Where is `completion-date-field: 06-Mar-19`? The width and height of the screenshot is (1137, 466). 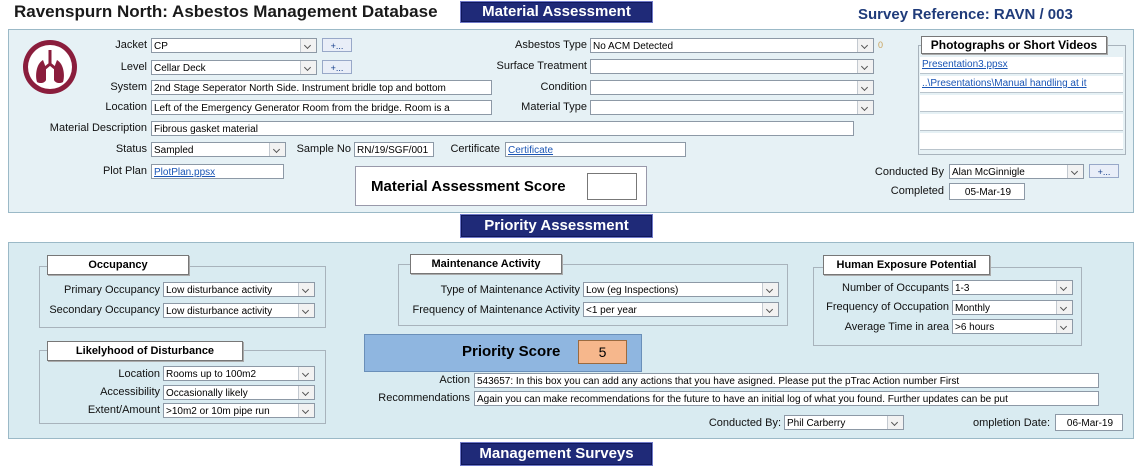
completion-date-field: 06-Mar-19 is located at coordinates (1089, 422).